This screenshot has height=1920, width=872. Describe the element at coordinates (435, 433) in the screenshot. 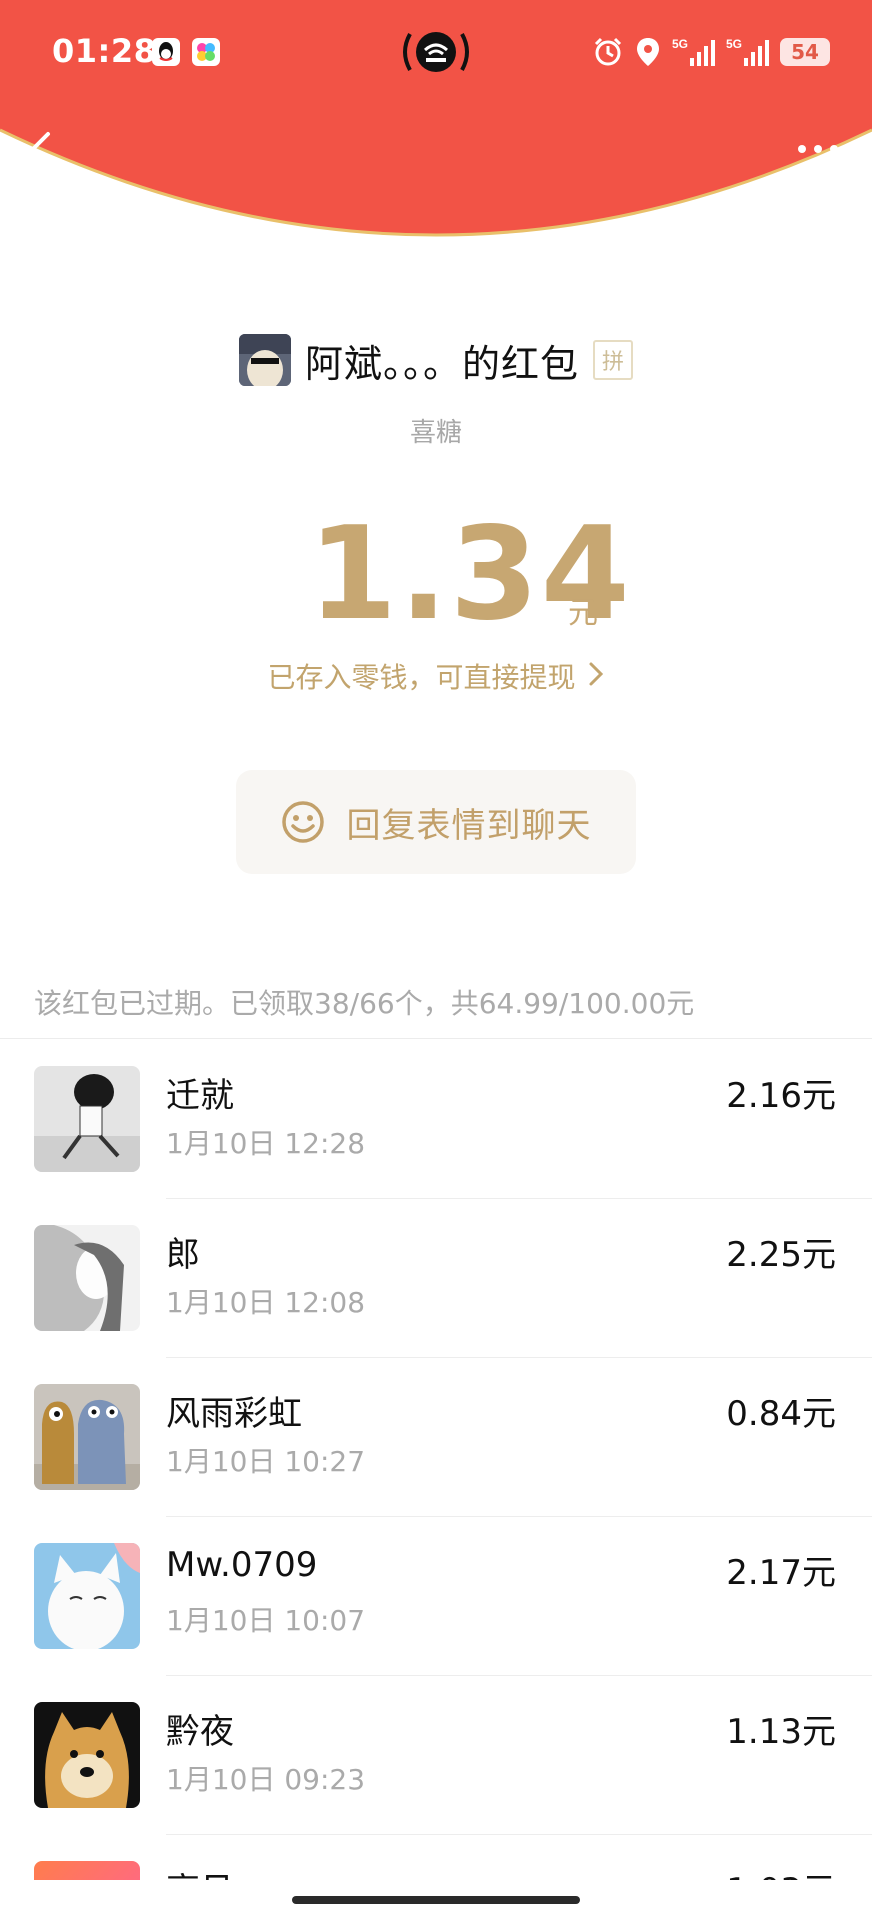

I see `packet-note: 喜糖` at that location.